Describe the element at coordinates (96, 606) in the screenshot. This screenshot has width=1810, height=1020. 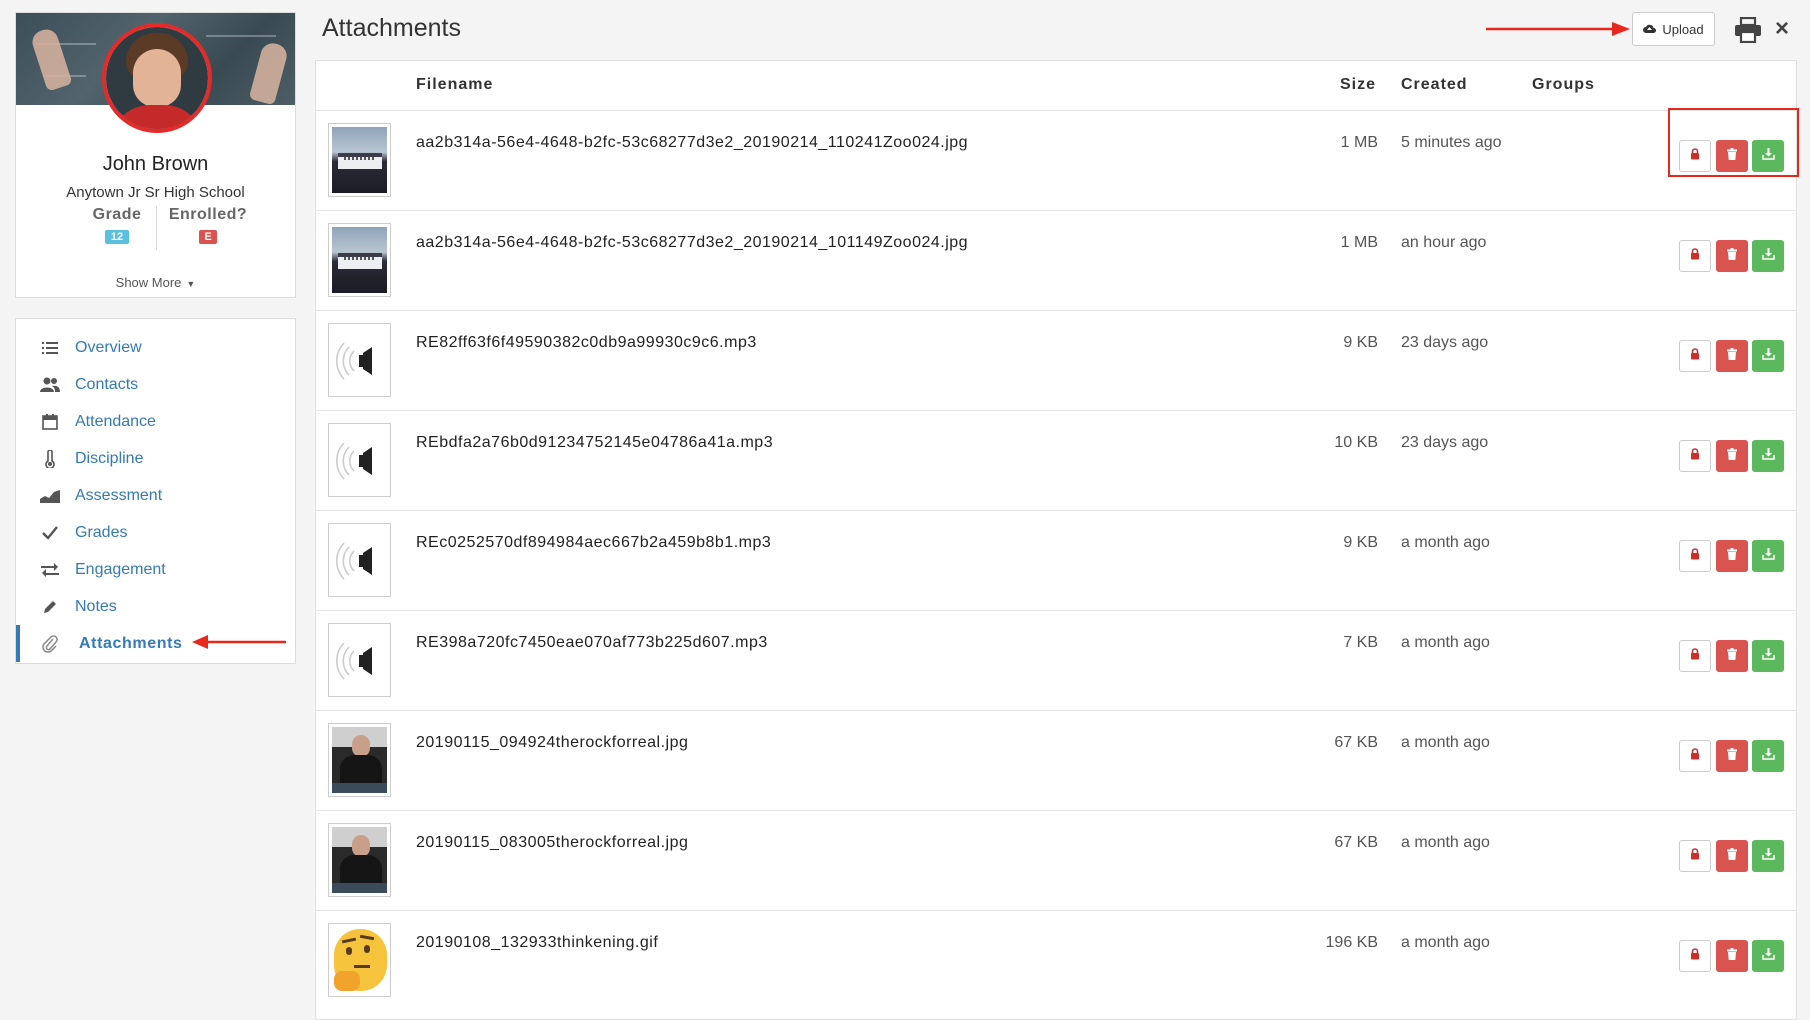
I see `nav-label: Notes` at that location.